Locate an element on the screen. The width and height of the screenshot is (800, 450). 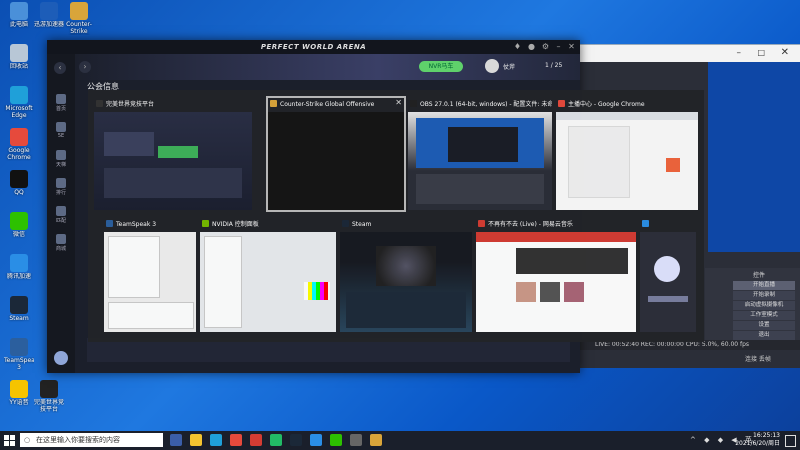
taskbar-clock: 16:25:13 2021/6/20/周日 is located at coordinates (757, 440).